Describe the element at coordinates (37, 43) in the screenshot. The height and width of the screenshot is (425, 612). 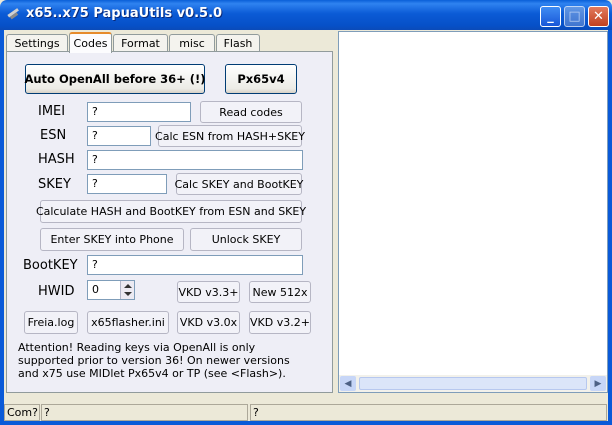
I see `tab-settings: Settings` at that location.